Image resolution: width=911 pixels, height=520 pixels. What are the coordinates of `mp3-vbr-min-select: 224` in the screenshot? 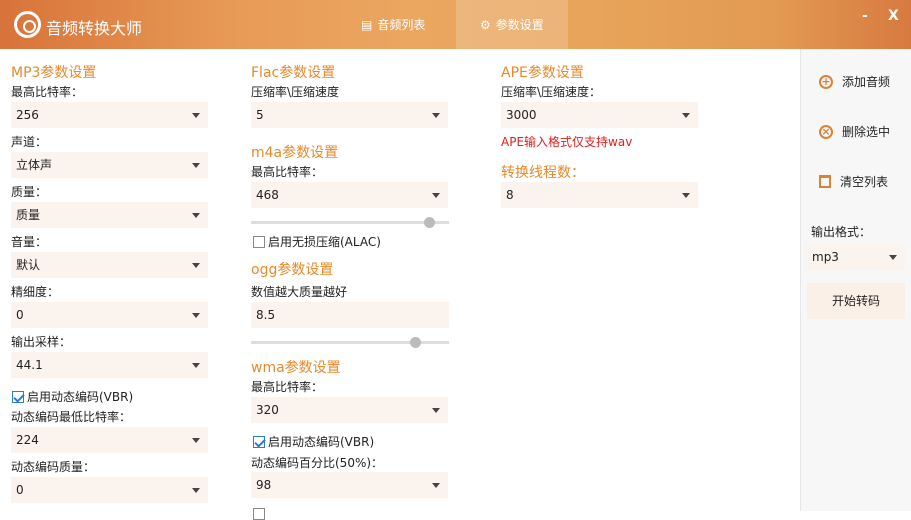 It's located at (109, 440).